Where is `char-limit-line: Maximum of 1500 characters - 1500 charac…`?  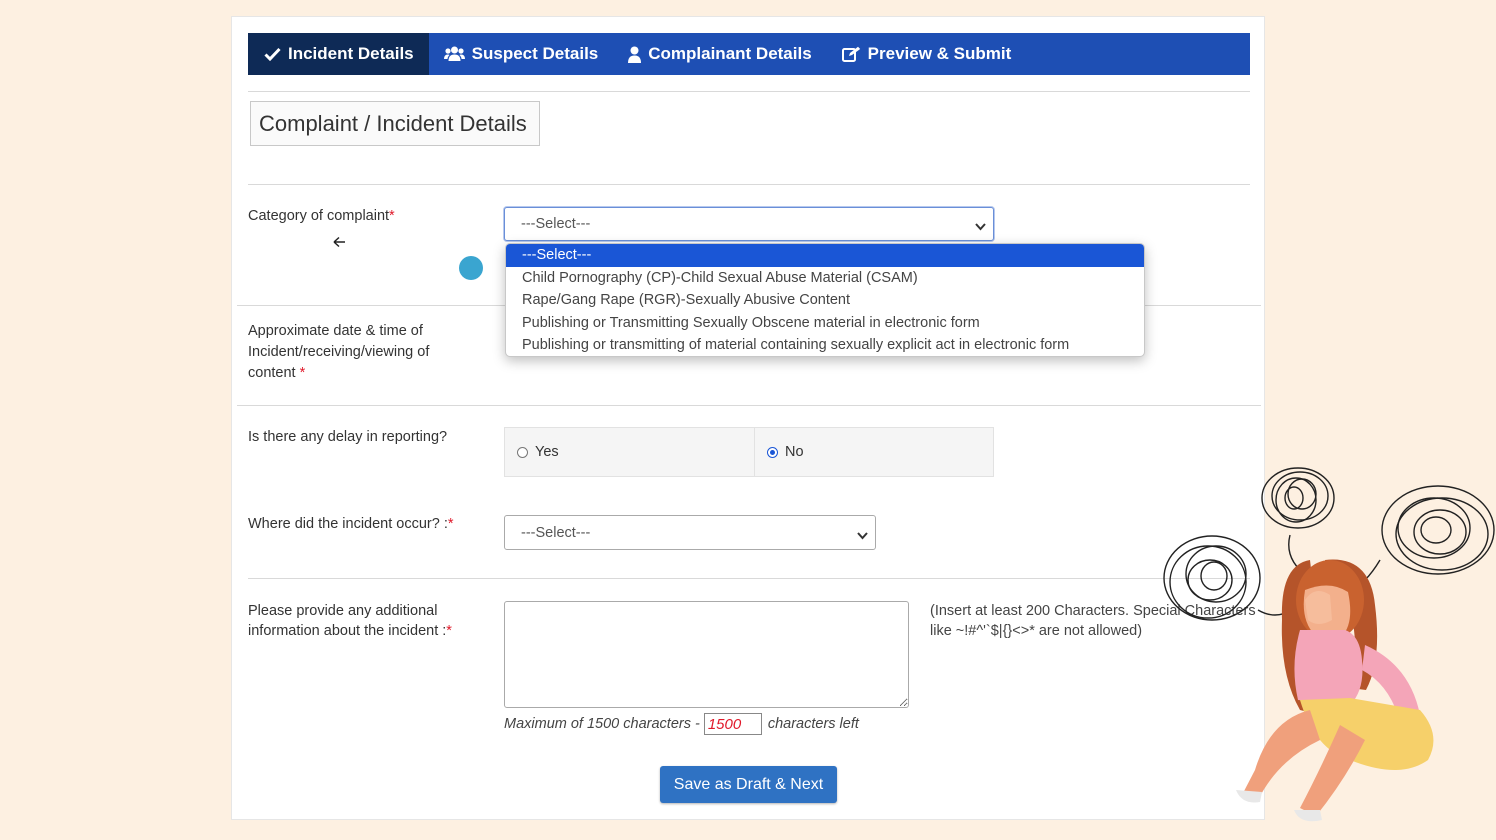
char-limit-line: Maximum of 1500 characters - 1500 charac… is located at coordinates (681, 724).